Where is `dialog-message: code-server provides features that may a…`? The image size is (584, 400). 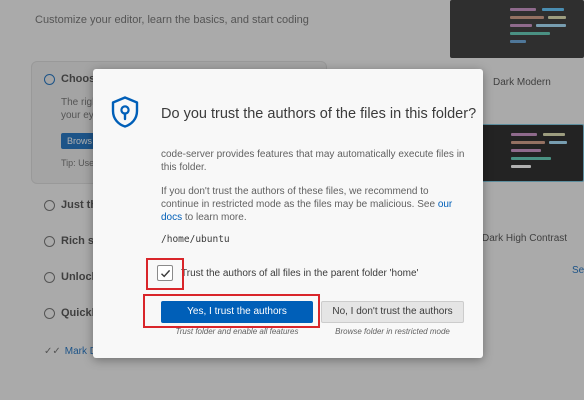 dialog-message: code-server provides features that may a… is located at coordinates (313, 161).